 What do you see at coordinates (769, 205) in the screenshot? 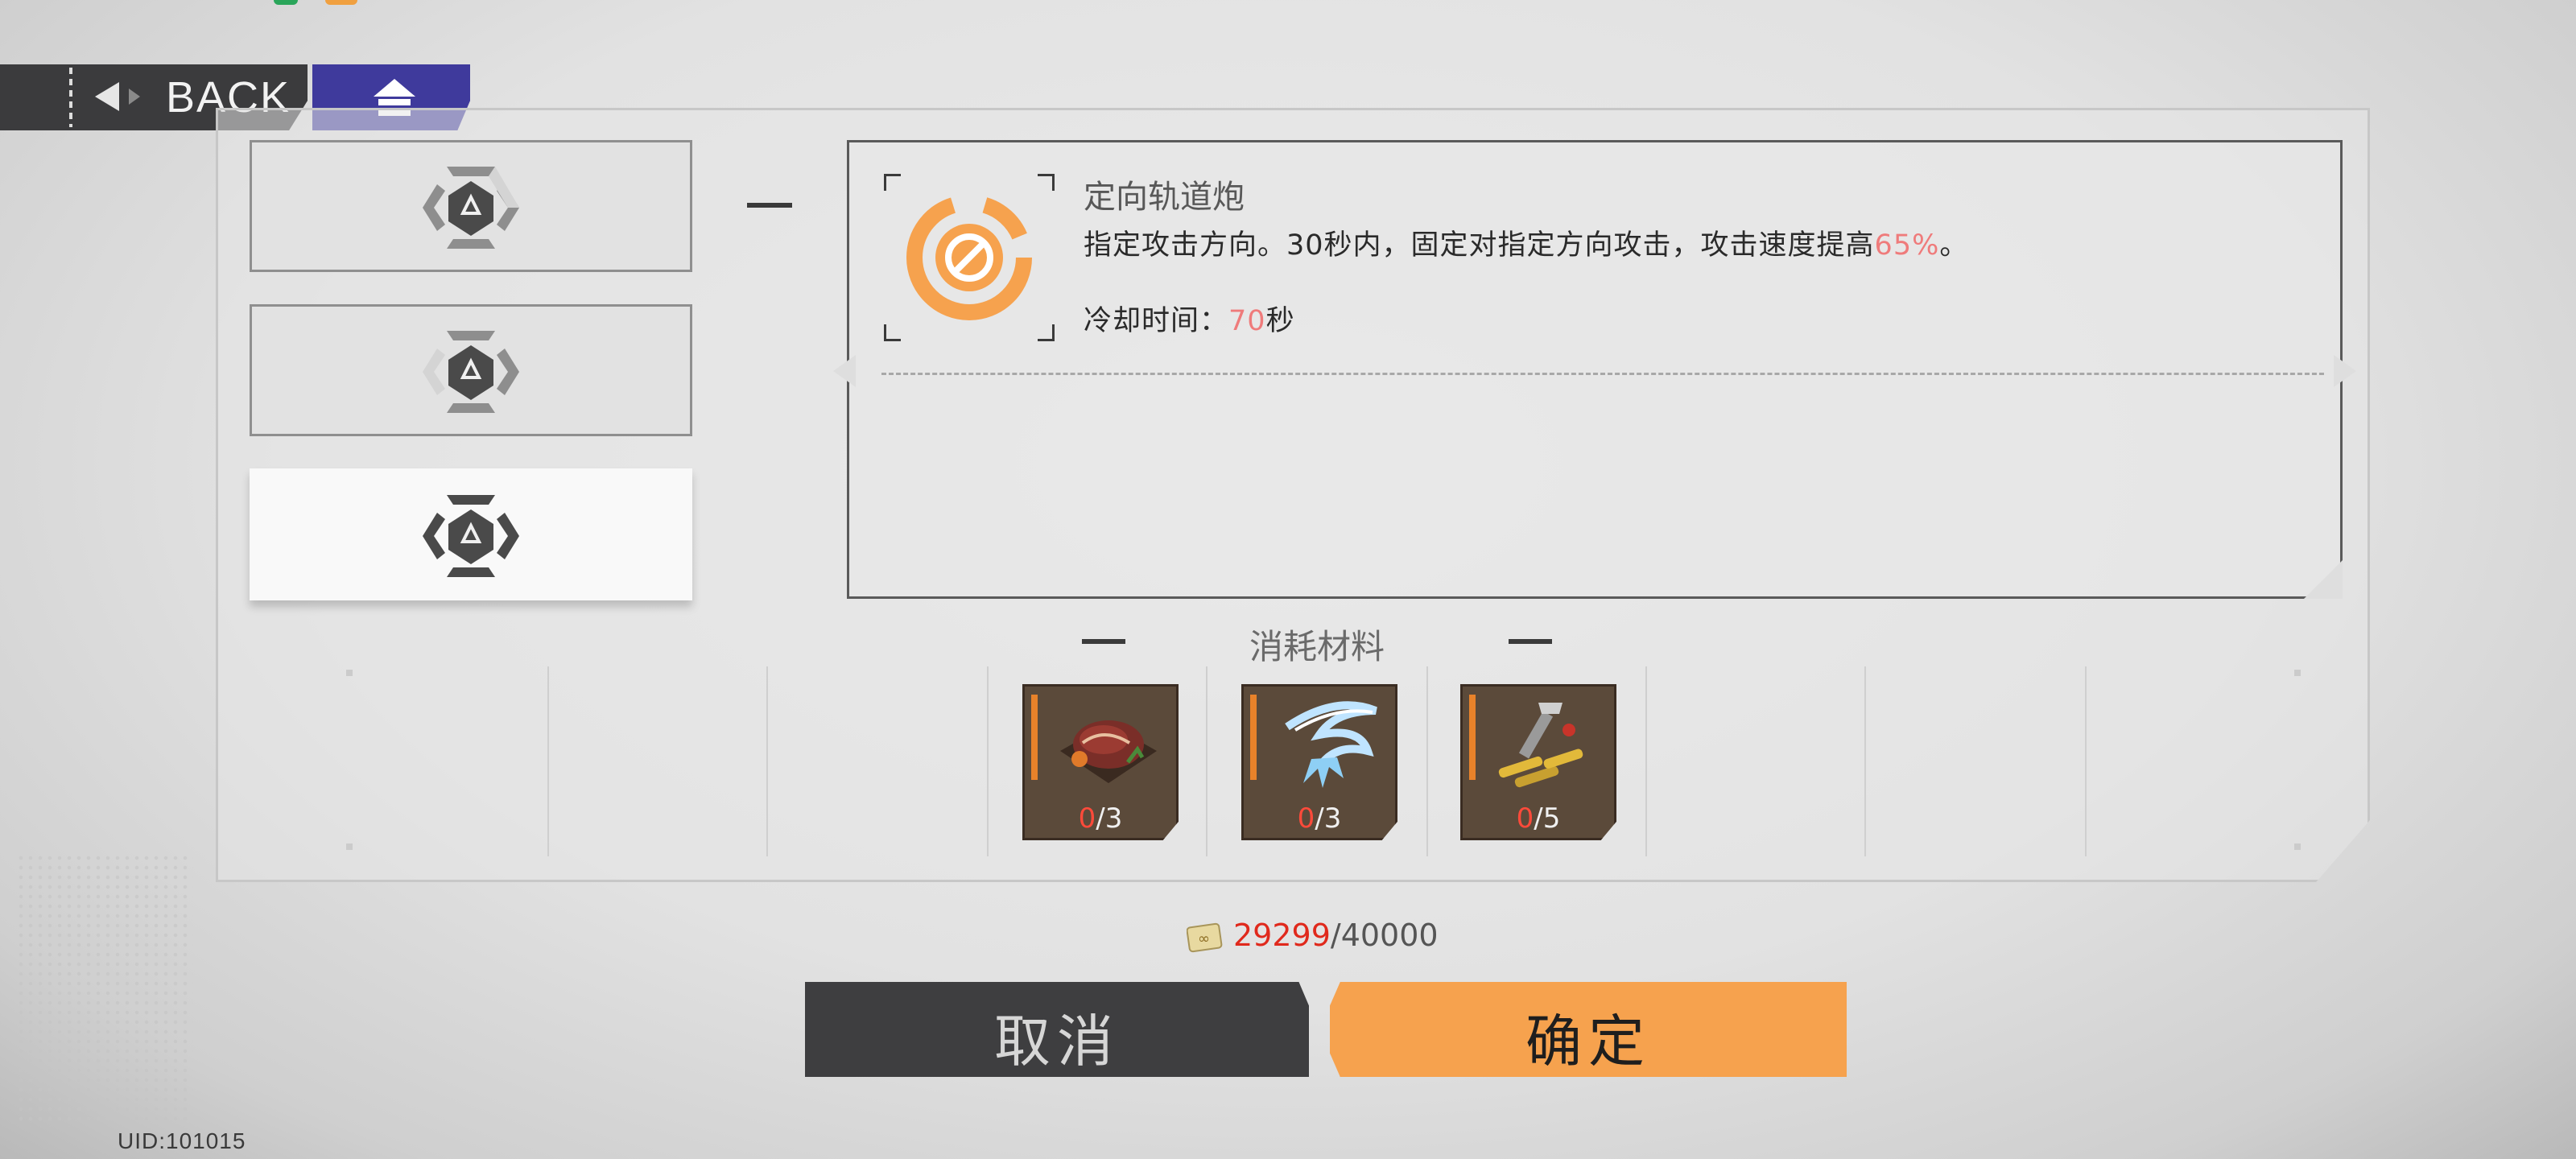
I see `connector-dash` at bounding box center [769, 205].